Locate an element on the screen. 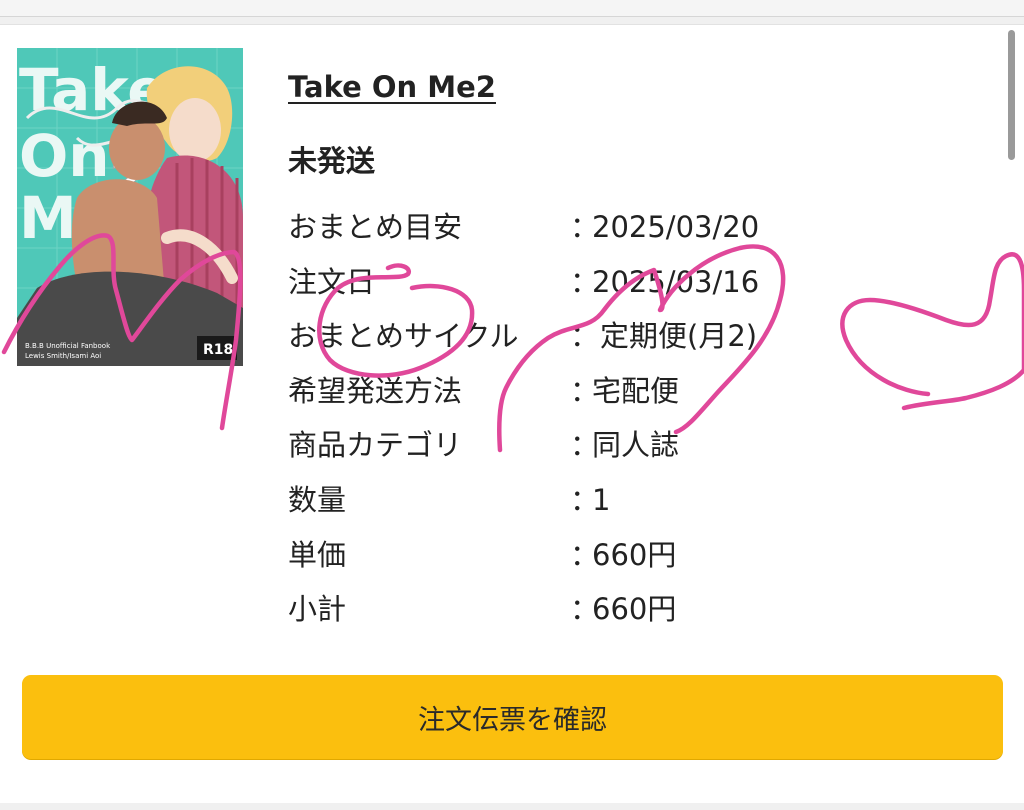 The image size is (1024, 810). detail-label: 注文日 is located at coordinates (332, 281).